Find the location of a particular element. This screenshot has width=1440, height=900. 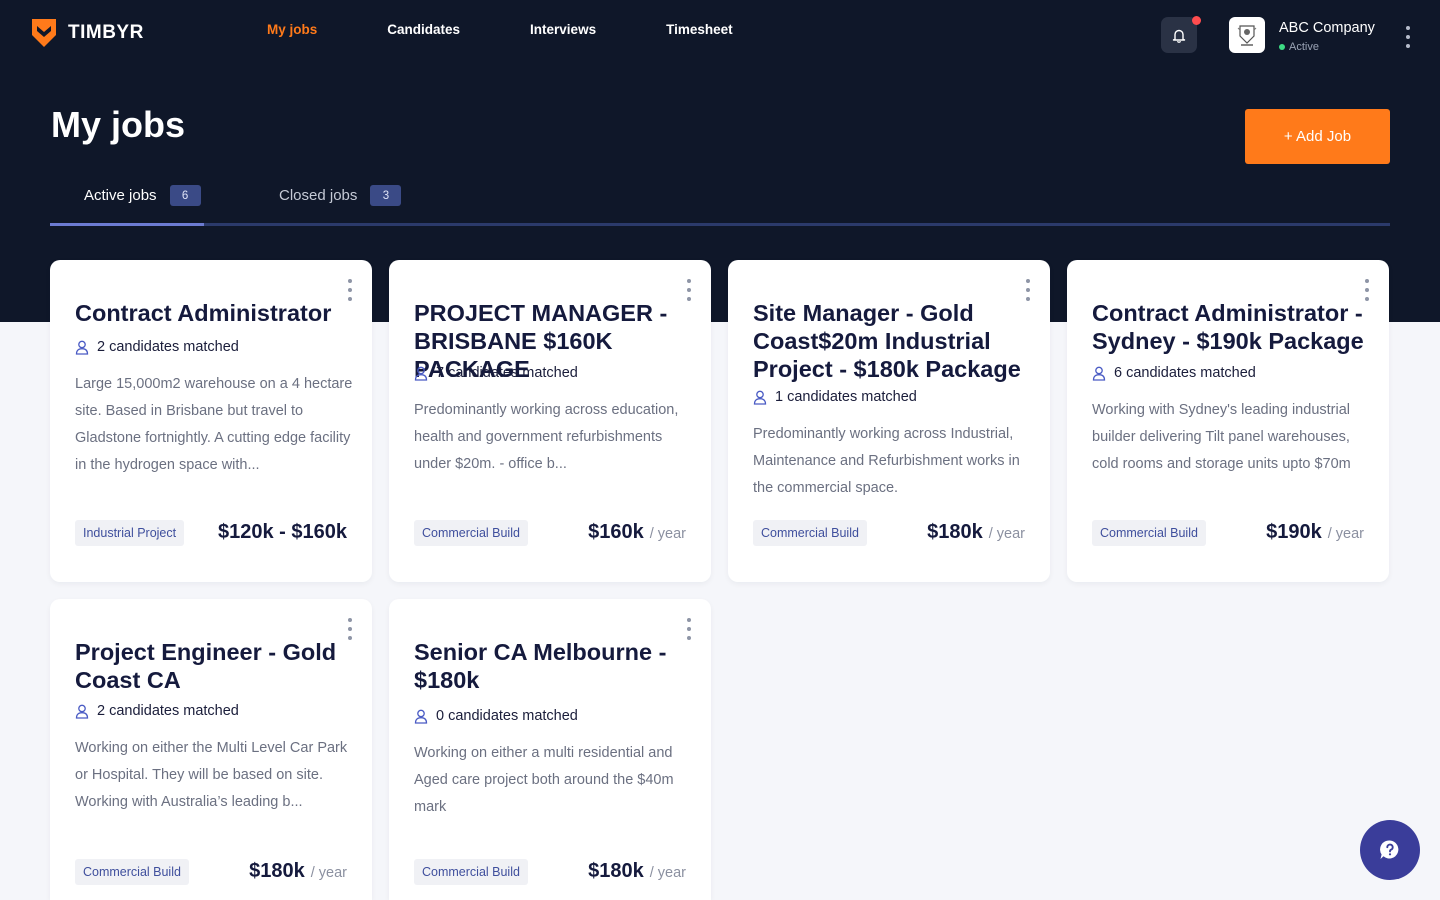

brand-logo: TIMBYR is located at coordinates (87, 33).